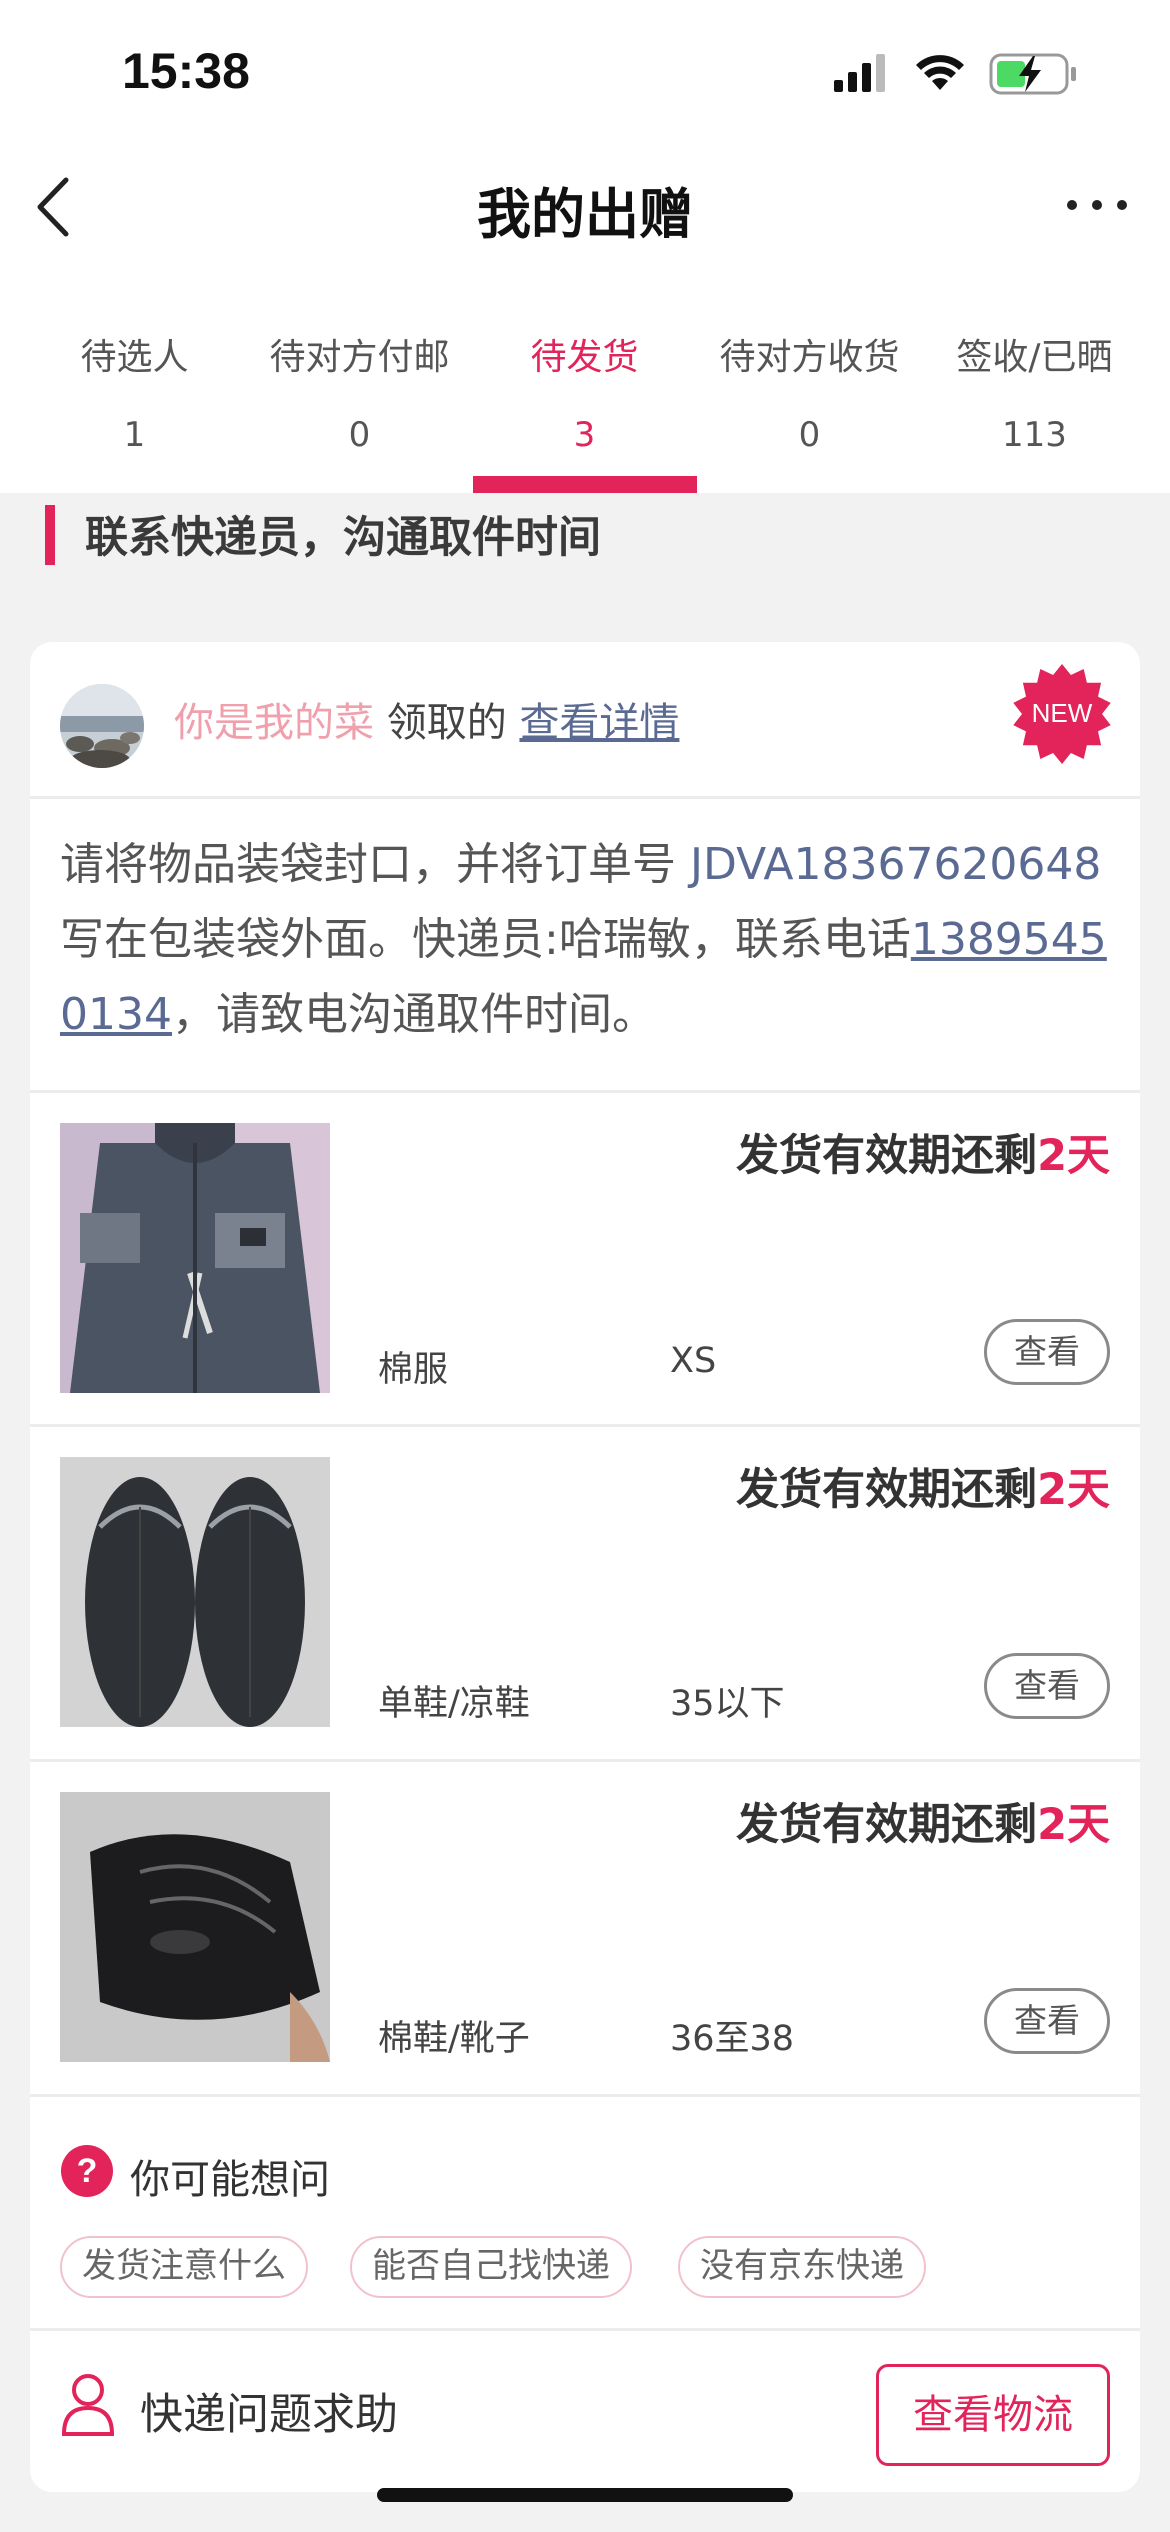 This screenshot has height=2532, width=1170. Describe the element at coordinates (485, 939) in the screenshot. I see `instructions-text-2: 写在包装袋外面。快递员:哈瑞敏，联系电话` at that location.